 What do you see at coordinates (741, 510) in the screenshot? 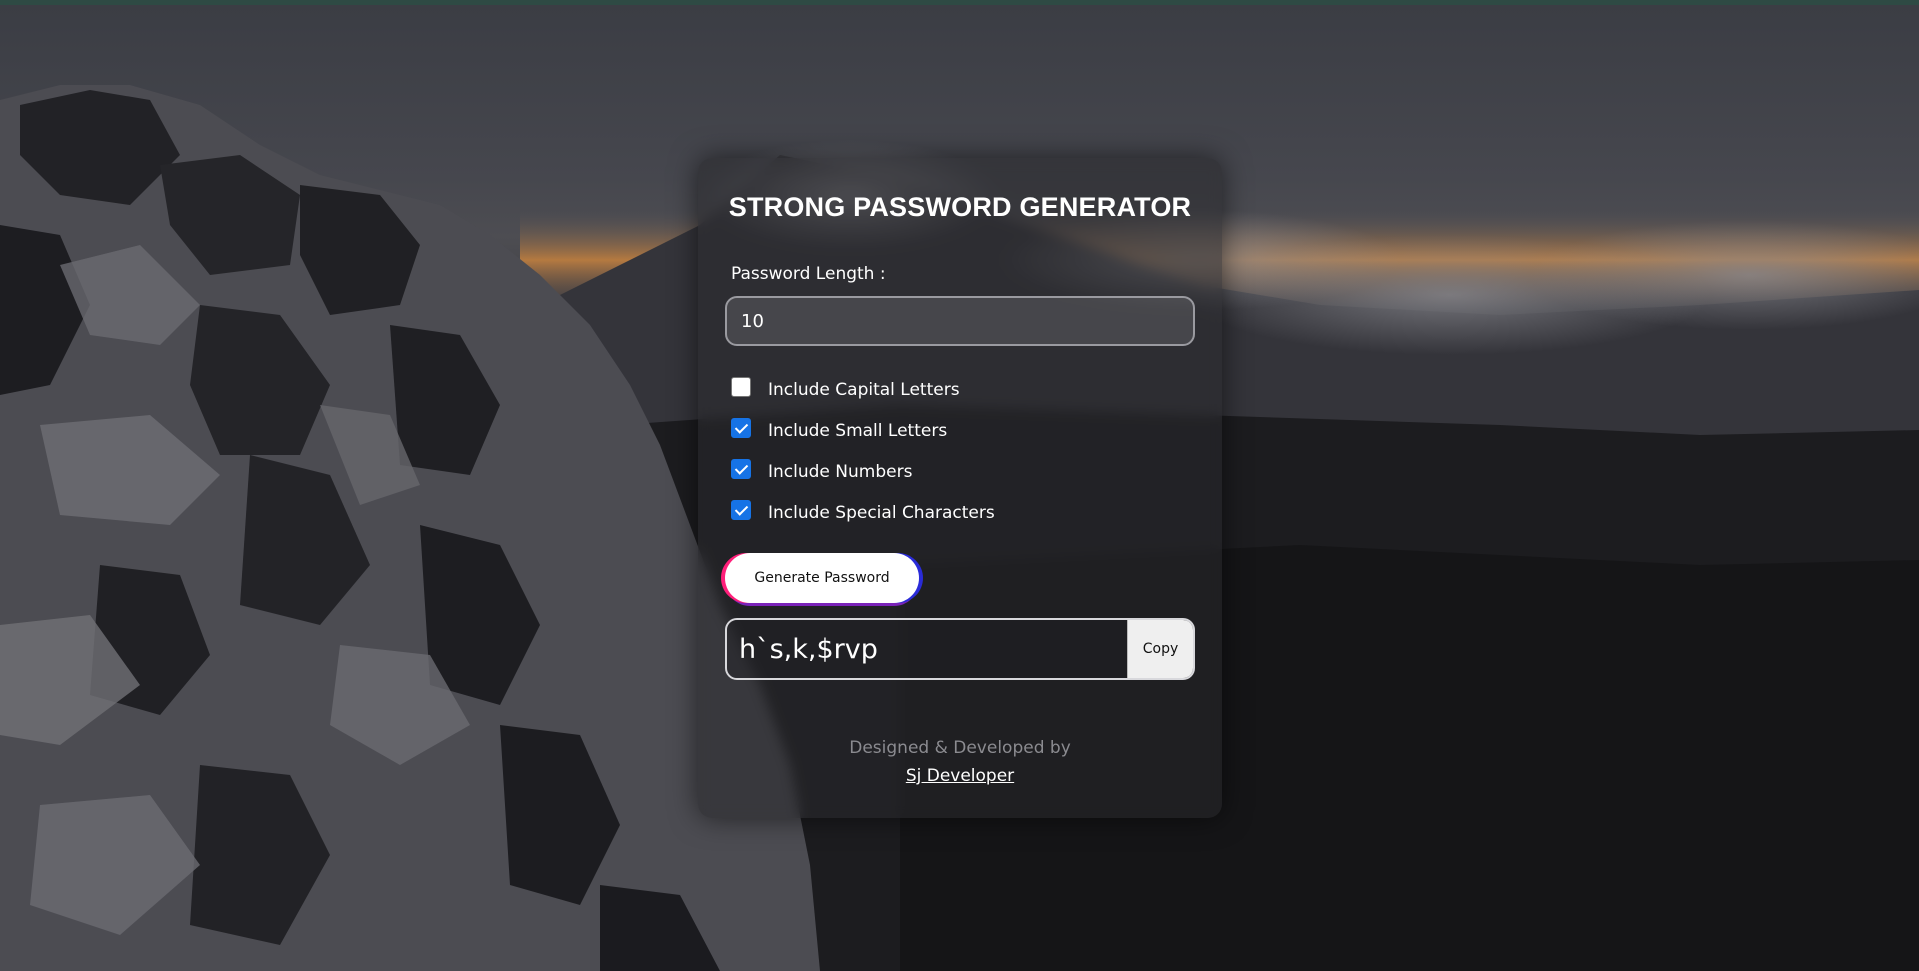
I see `special-characters-checkbox` at bounding box center [741, 510].